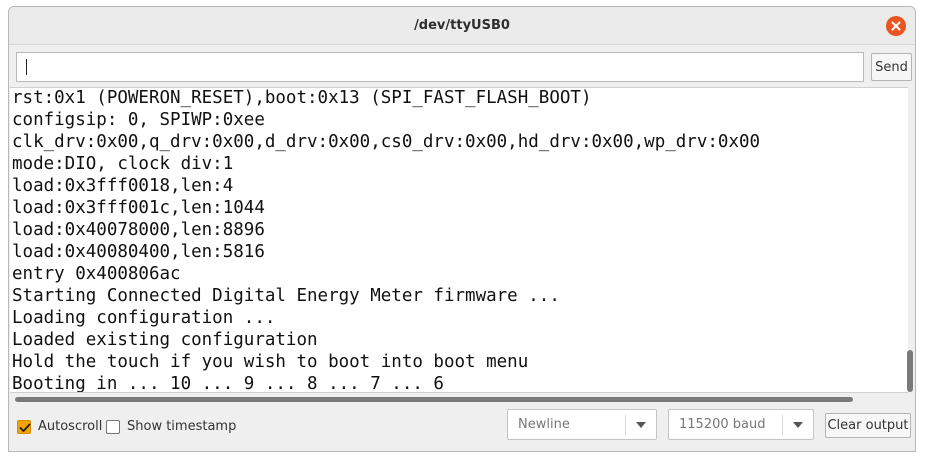  I want to click on window-title: /dev/ttyUSB0, so click(462, 25).